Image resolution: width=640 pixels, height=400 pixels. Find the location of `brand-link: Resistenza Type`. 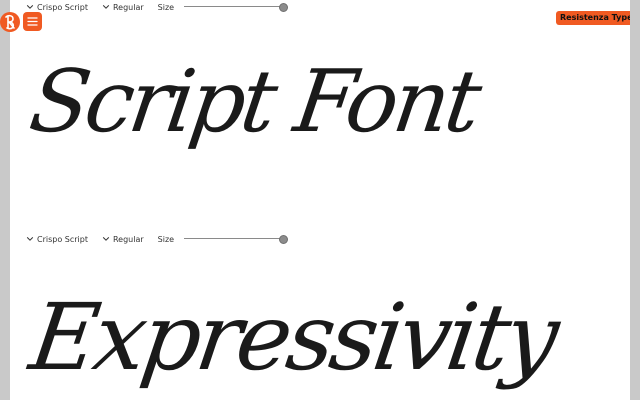

brand-link: Resistenza Type is located at coordinates (593, 18).